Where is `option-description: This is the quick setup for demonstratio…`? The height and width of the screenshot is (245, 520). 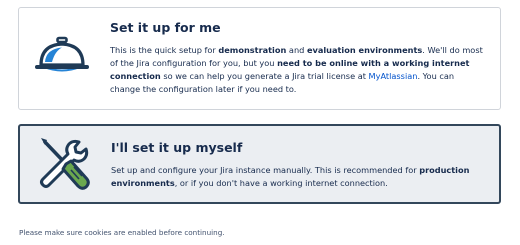
option-description: This is the quick setup for demonstratio… is located at coordinates (296, 69).